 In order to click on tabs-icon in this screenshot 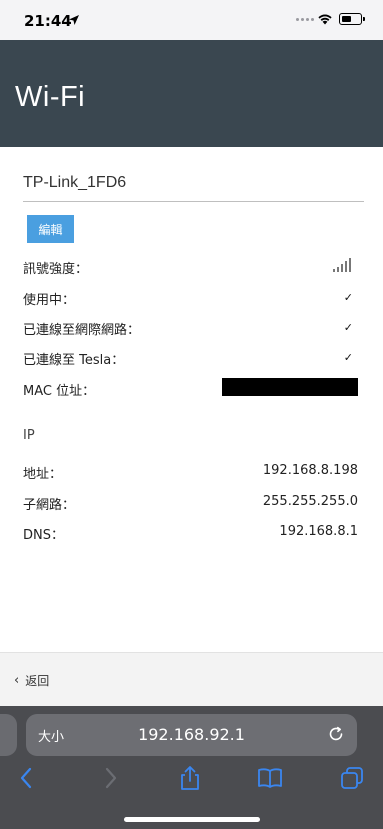, I will do `click(352, 778)`.